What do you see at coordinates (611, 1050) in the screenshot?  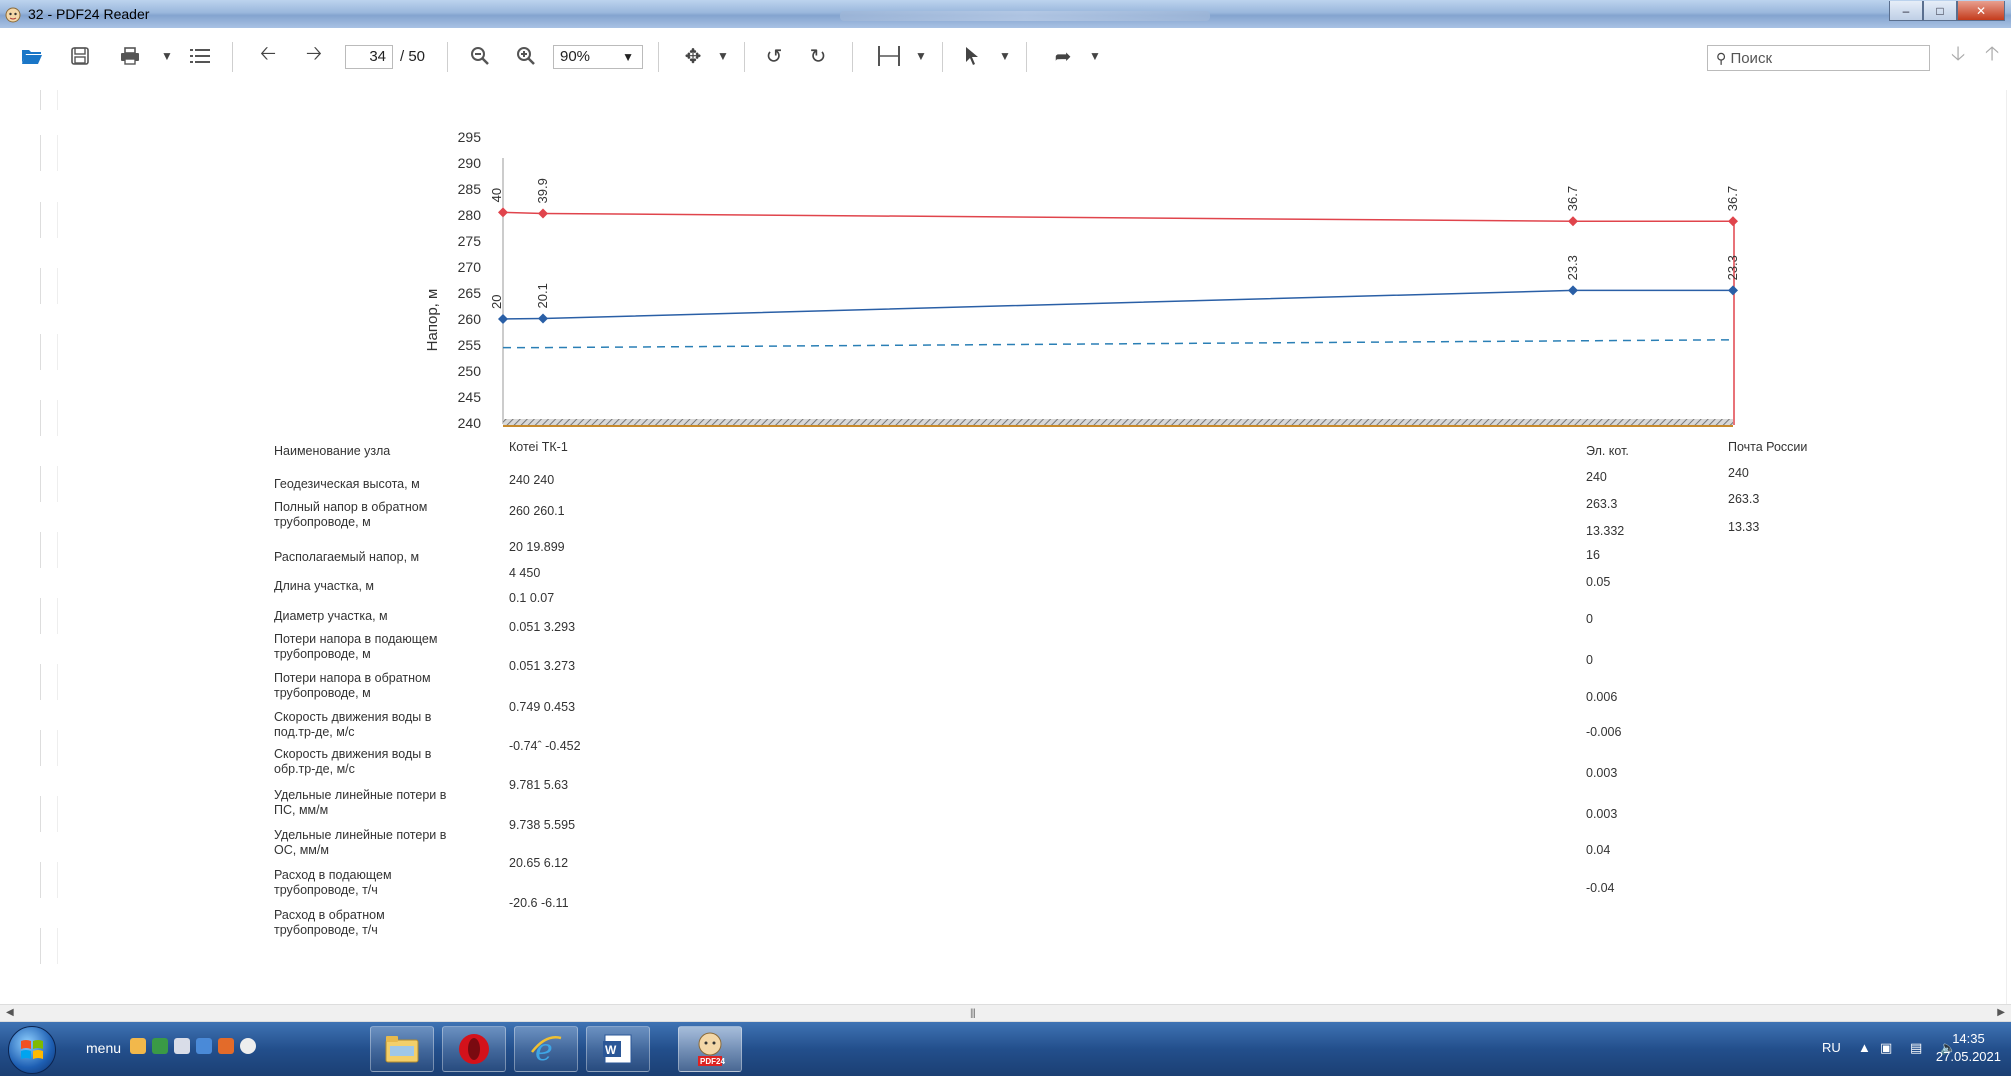 I see `svg-text: W` at bounding box center [611, 1050].